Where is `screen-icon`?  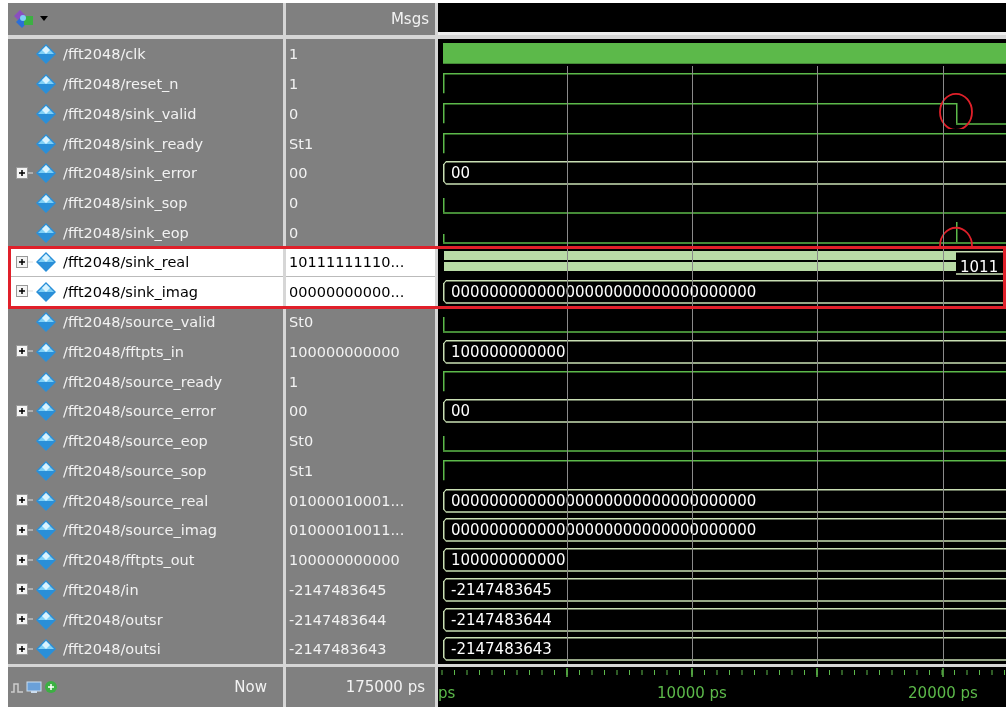 screen-icon is located at coordinates (34, 687).